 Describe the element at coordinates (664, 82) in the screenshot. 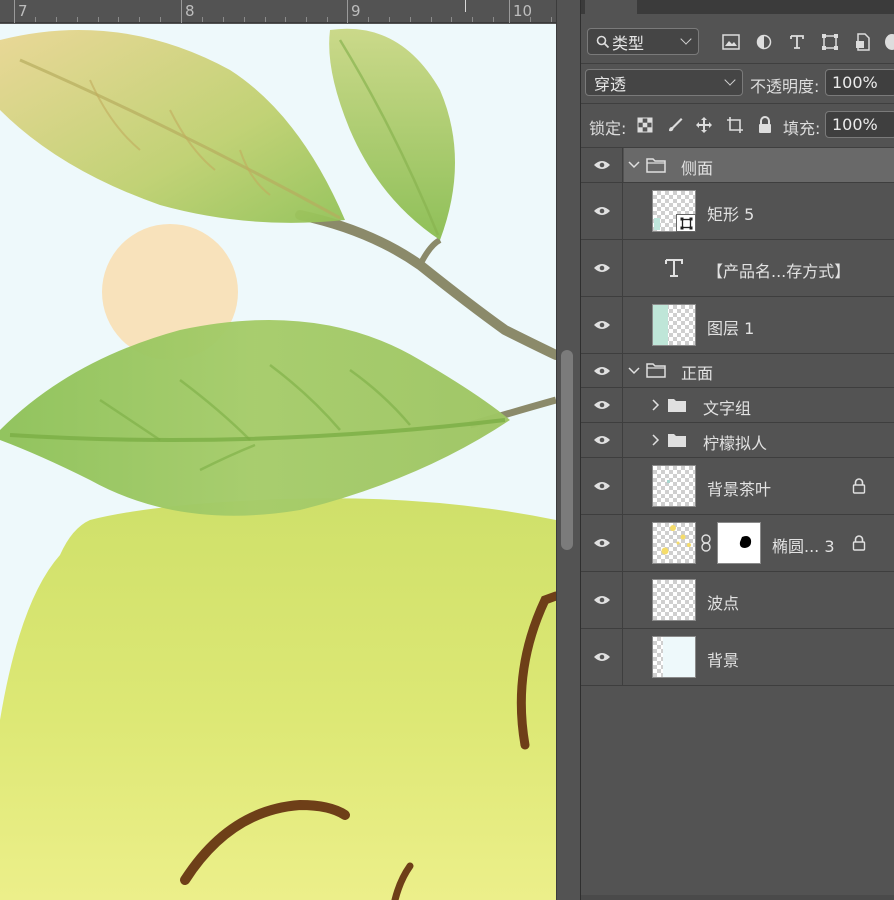

I see `blend-mode-select: 穿透` at that location.